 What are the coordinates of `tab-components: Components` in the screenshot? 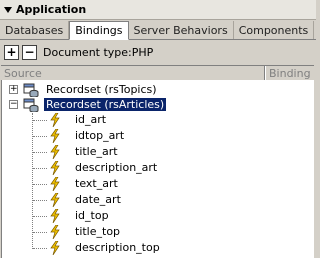 It's located at (274, 30).